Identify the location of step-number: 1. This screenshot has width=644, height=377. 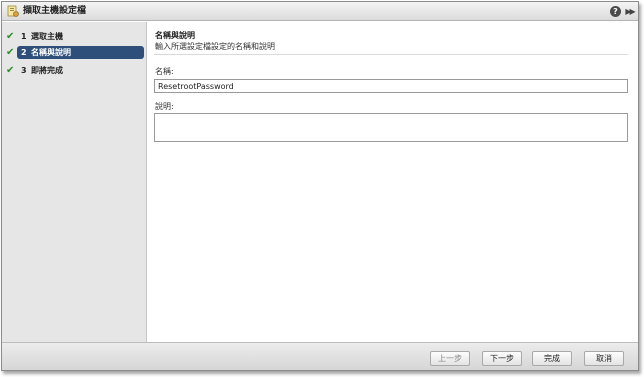
(24, 36).